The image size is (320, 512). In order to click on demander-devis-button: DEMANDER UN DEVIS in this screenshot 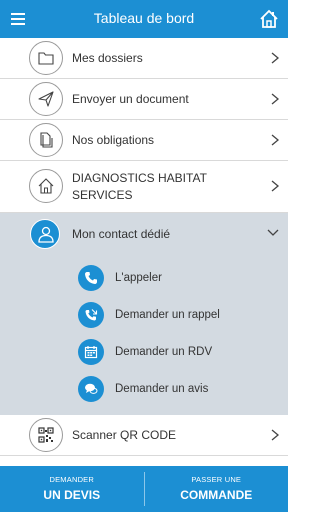, I will do `click(72, 489)`.